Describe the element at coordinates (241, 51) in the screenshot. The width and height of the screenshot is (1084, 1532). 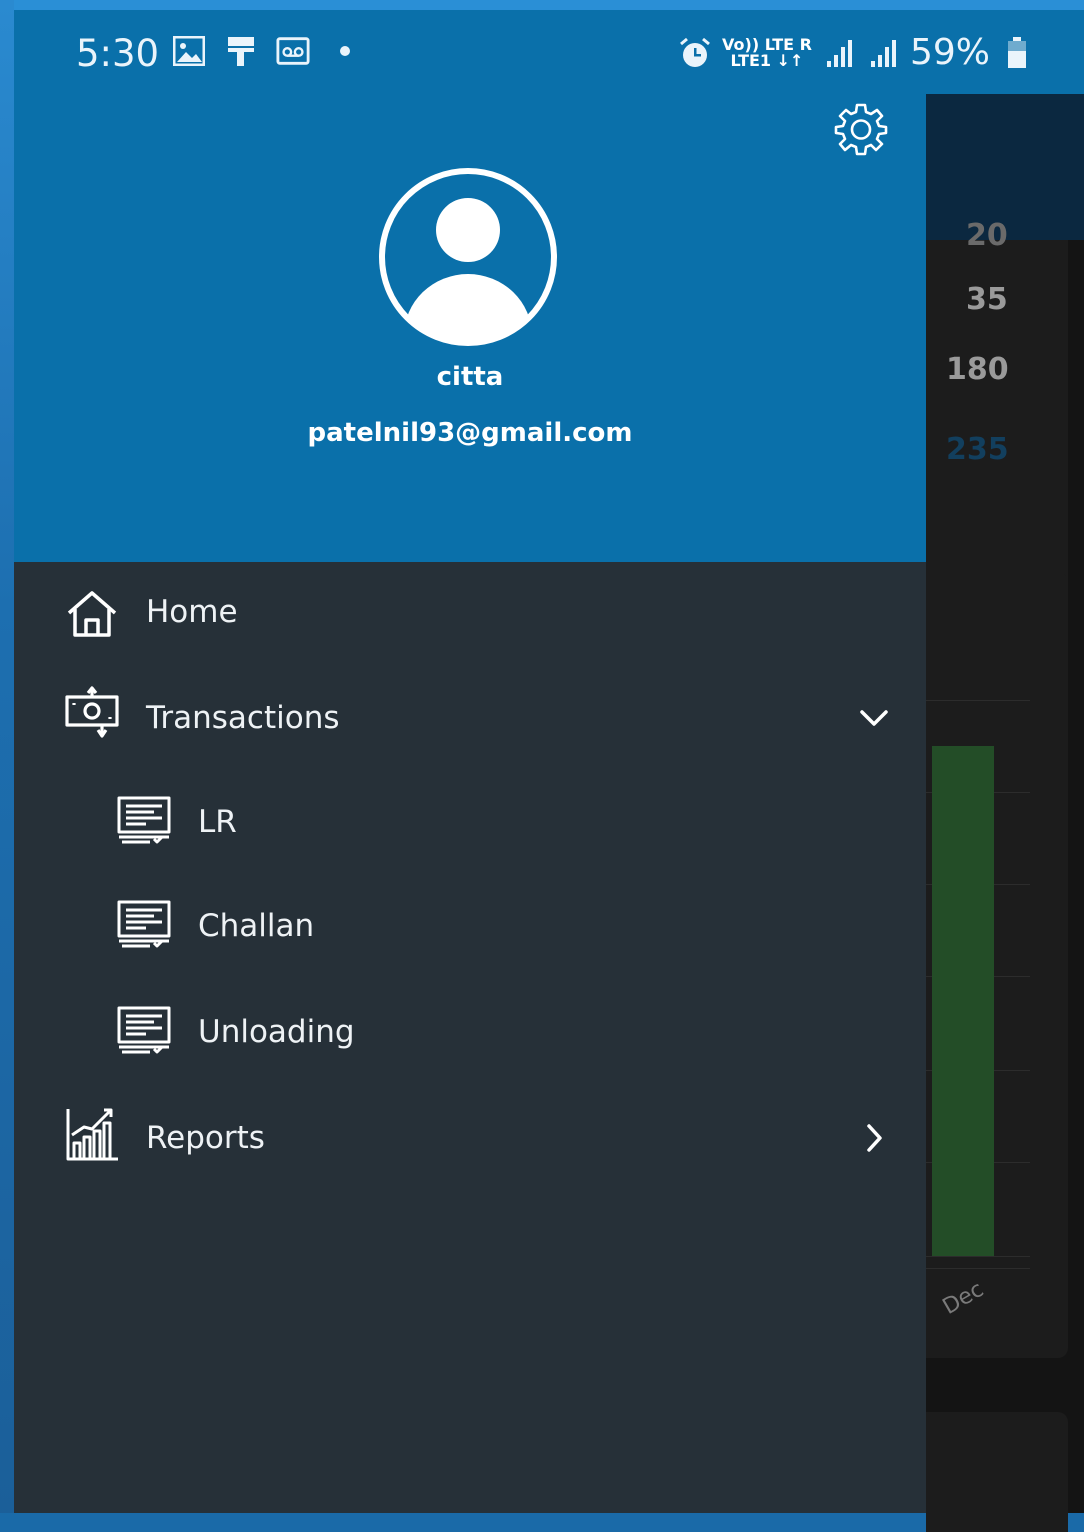
I see `paint-roller-icon` at that location.